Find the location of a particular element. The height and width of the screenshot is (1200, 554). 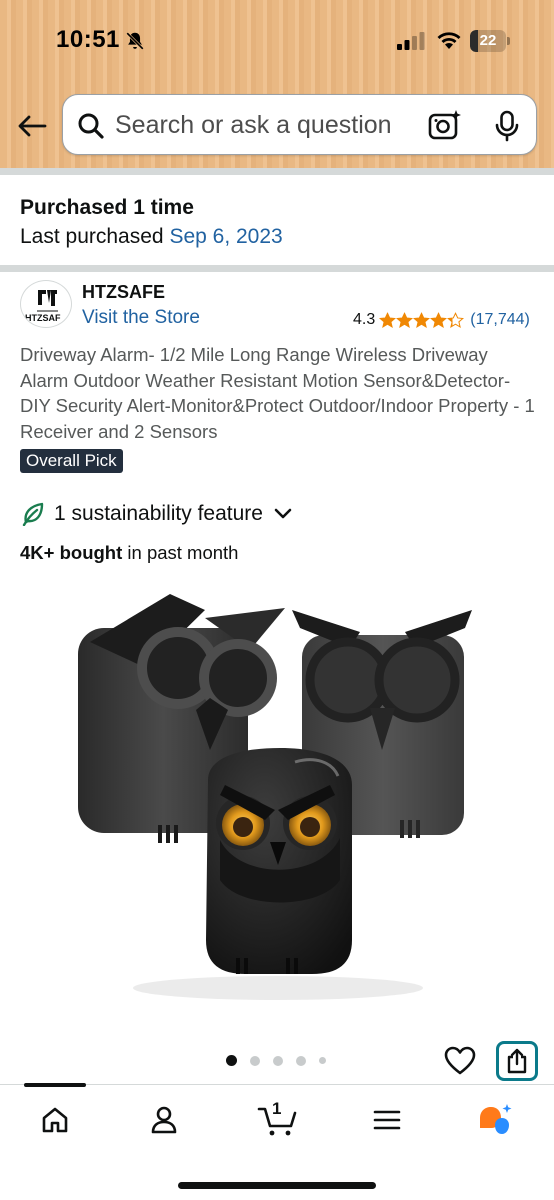

search-icon is located at coordinates (91, 126).